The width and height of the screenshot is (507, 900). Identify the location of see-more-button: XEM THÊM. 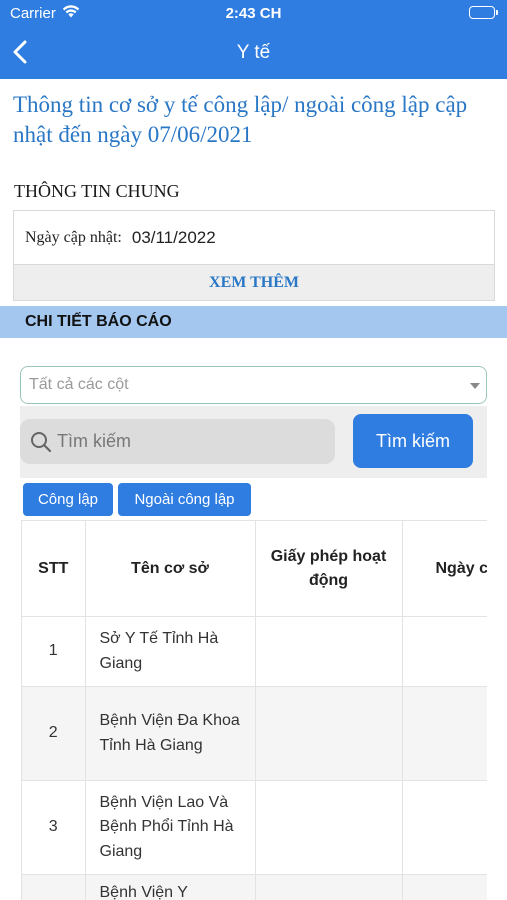
(254, 282).